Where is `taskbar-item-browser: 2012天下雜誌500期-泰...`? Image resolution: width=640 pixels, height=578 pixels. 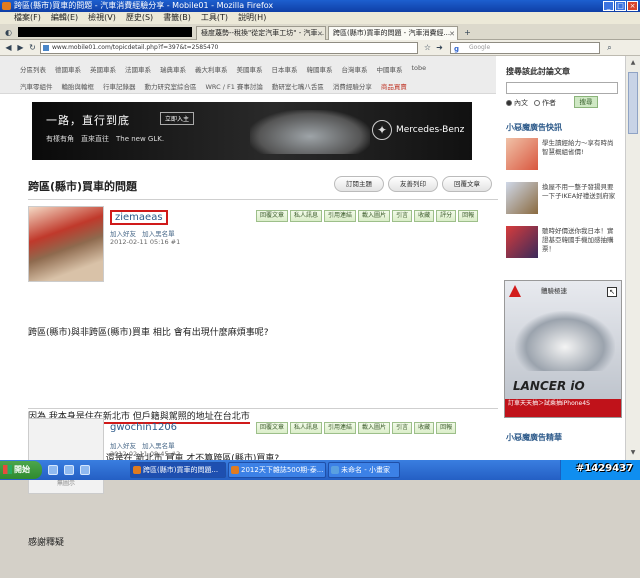 taskbar-item-browser: 2012天下雜誌500期-泰... is located at coordinates (277, 470).